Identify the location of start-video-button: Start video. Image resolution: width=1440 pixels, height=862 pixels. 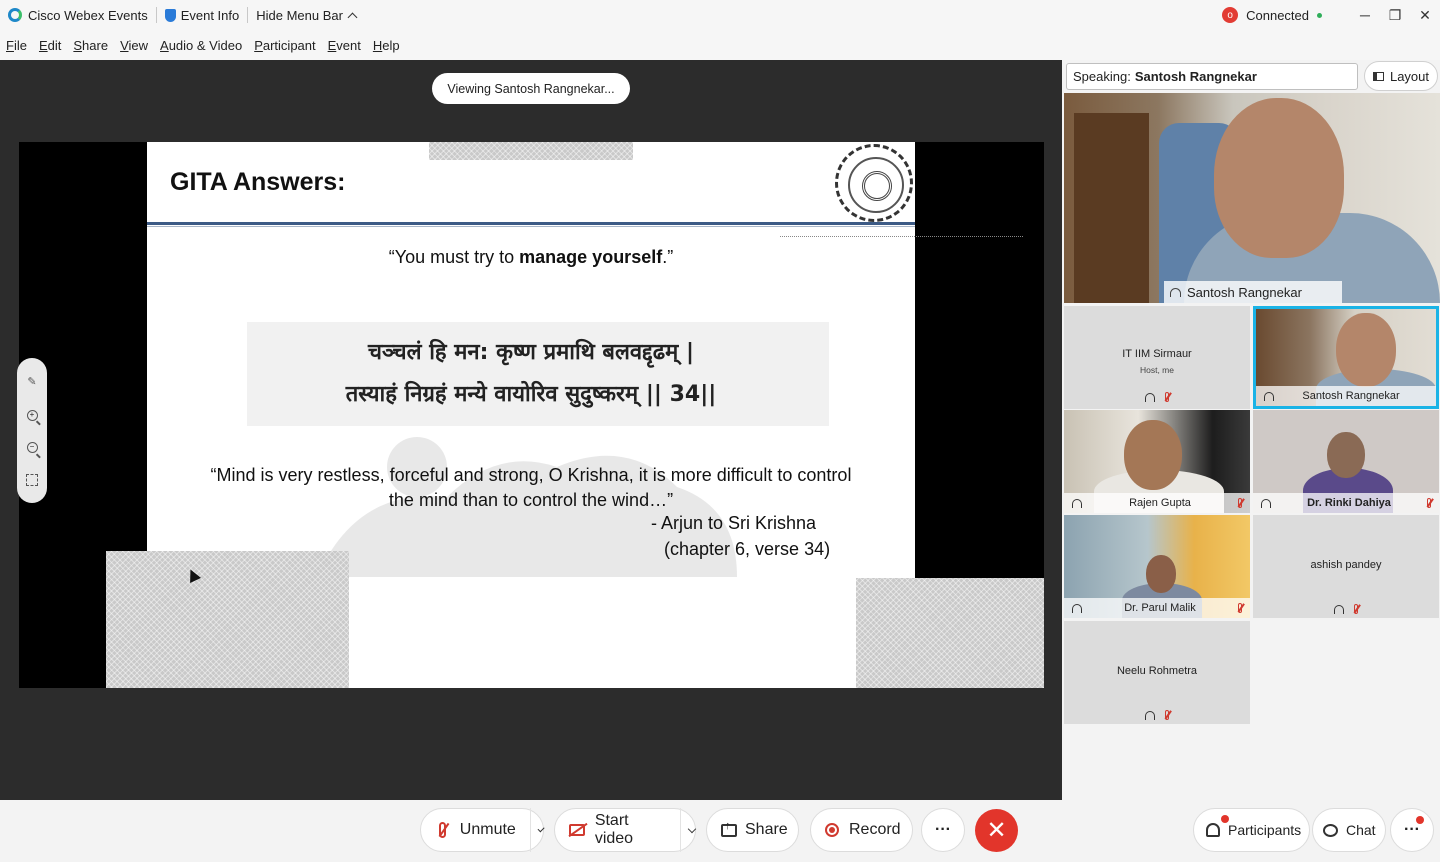
(625, 830).